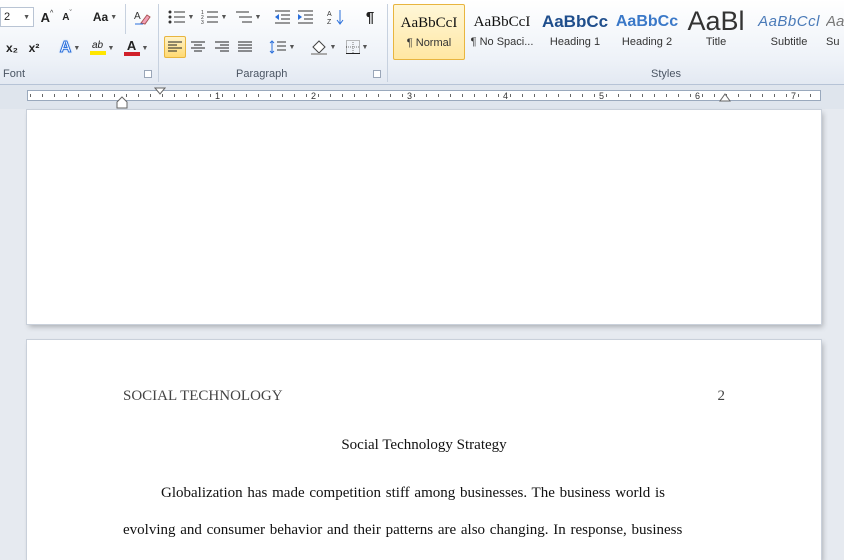 Image resolution: width=844 pixels, height=560 pixels. What do you see at coordinates (318, 47) in the screenshot?
I see `paint-bucket-icon` at bounding box center [318, 47].